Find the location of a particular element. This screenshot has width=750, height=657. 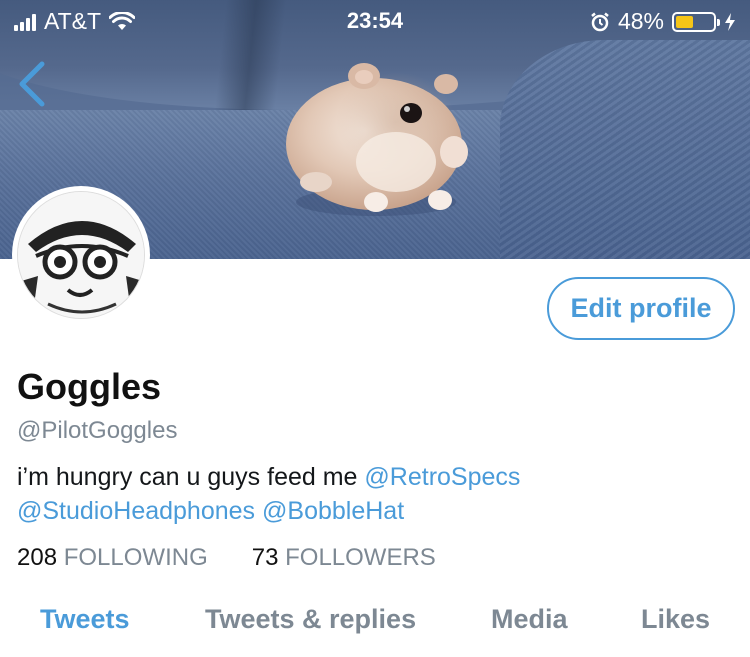

profile-stats: 208 FOLLOWING 73 FOLLOWERS is located at coordinates (226, 558).